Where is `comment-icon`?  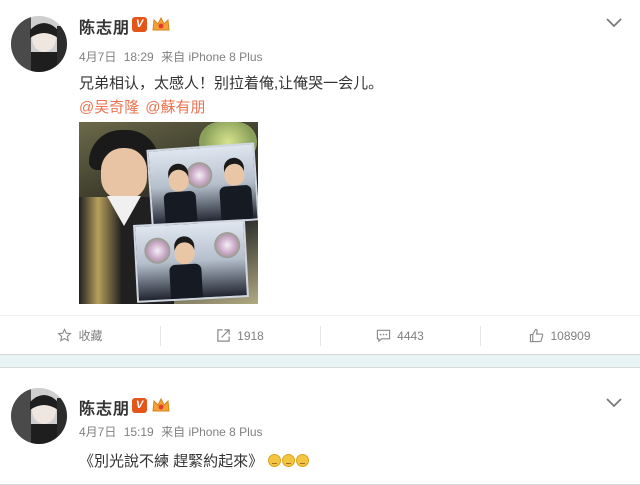
comment-icon is located at coordinates (383, 336).